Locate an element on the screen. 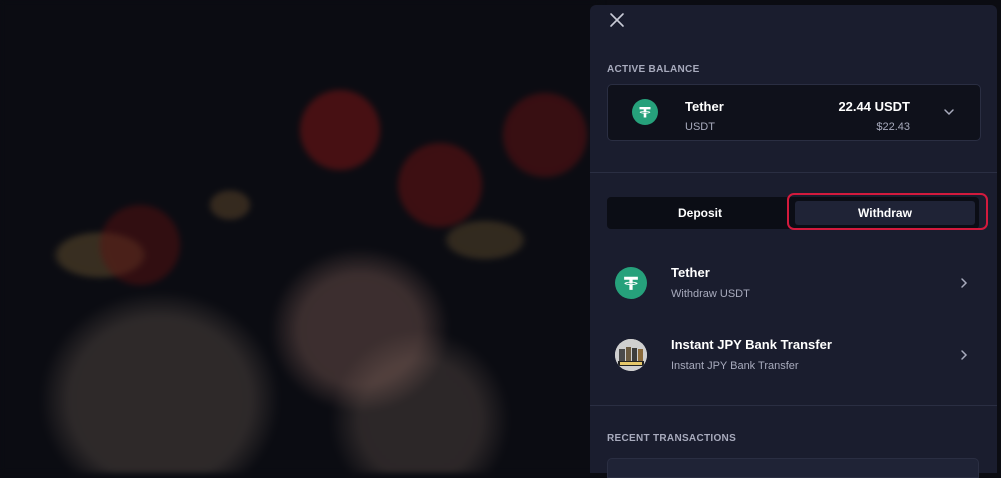 This screenshot has height=478, width=1001. method-subtitle: Instant JPY Bank Transfer is located at coordinates (735, 366).